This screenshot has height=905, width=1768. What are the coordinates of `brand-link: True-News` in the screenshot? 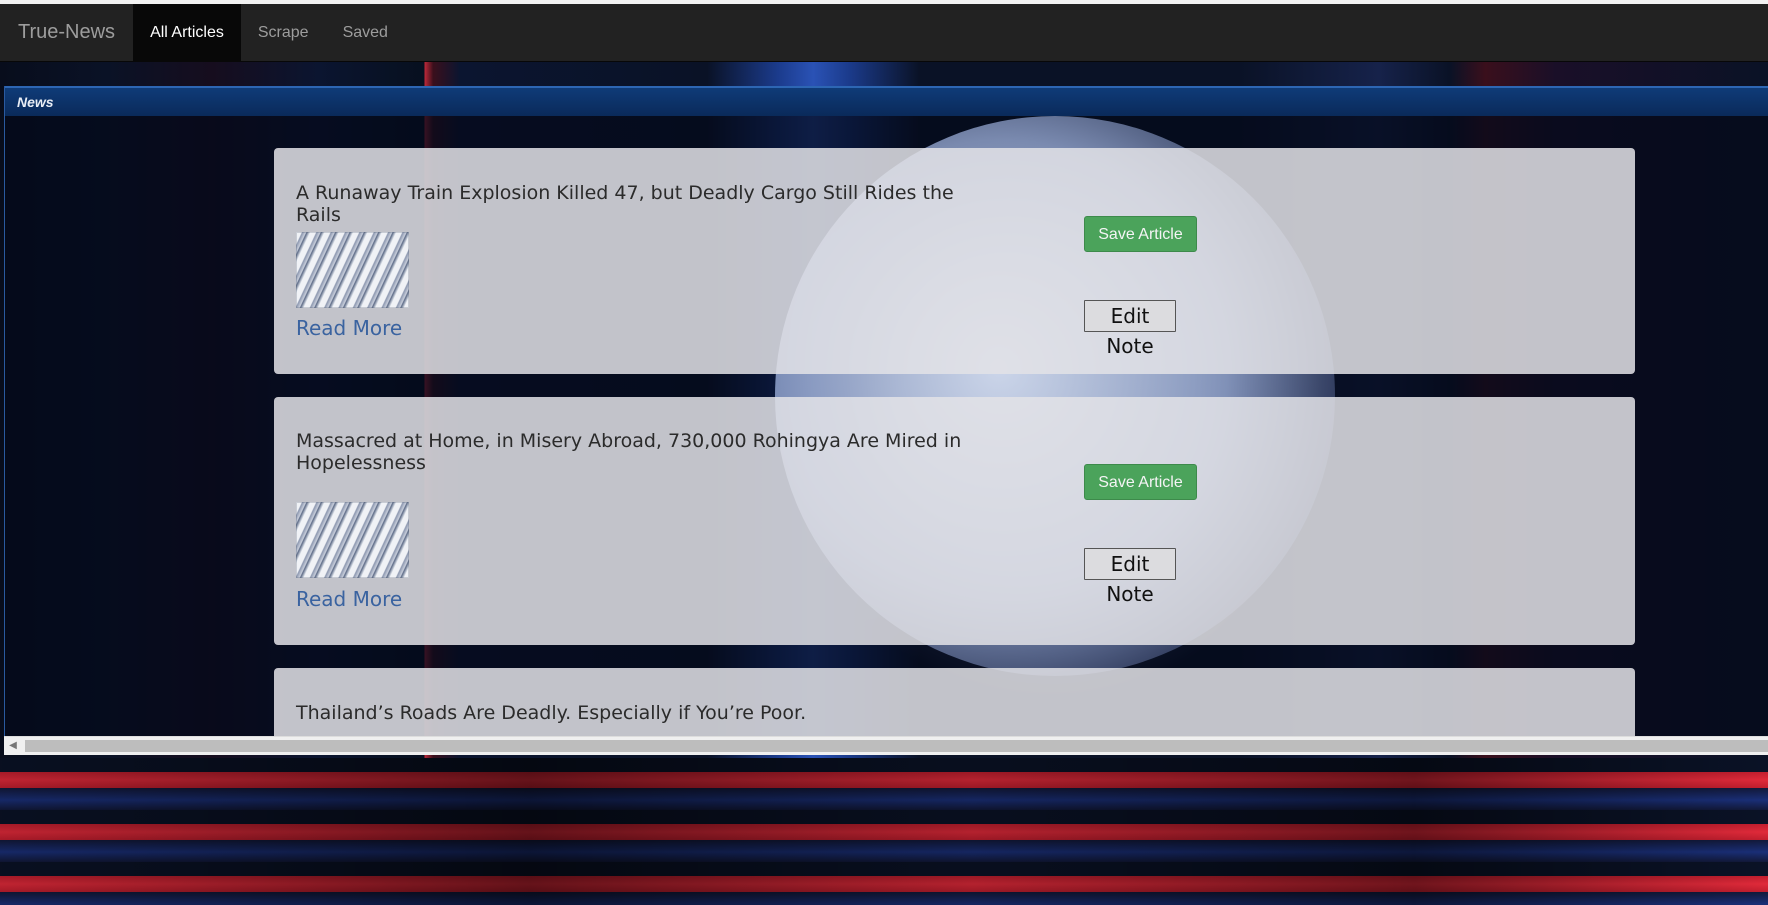 It's located at (66, 32).